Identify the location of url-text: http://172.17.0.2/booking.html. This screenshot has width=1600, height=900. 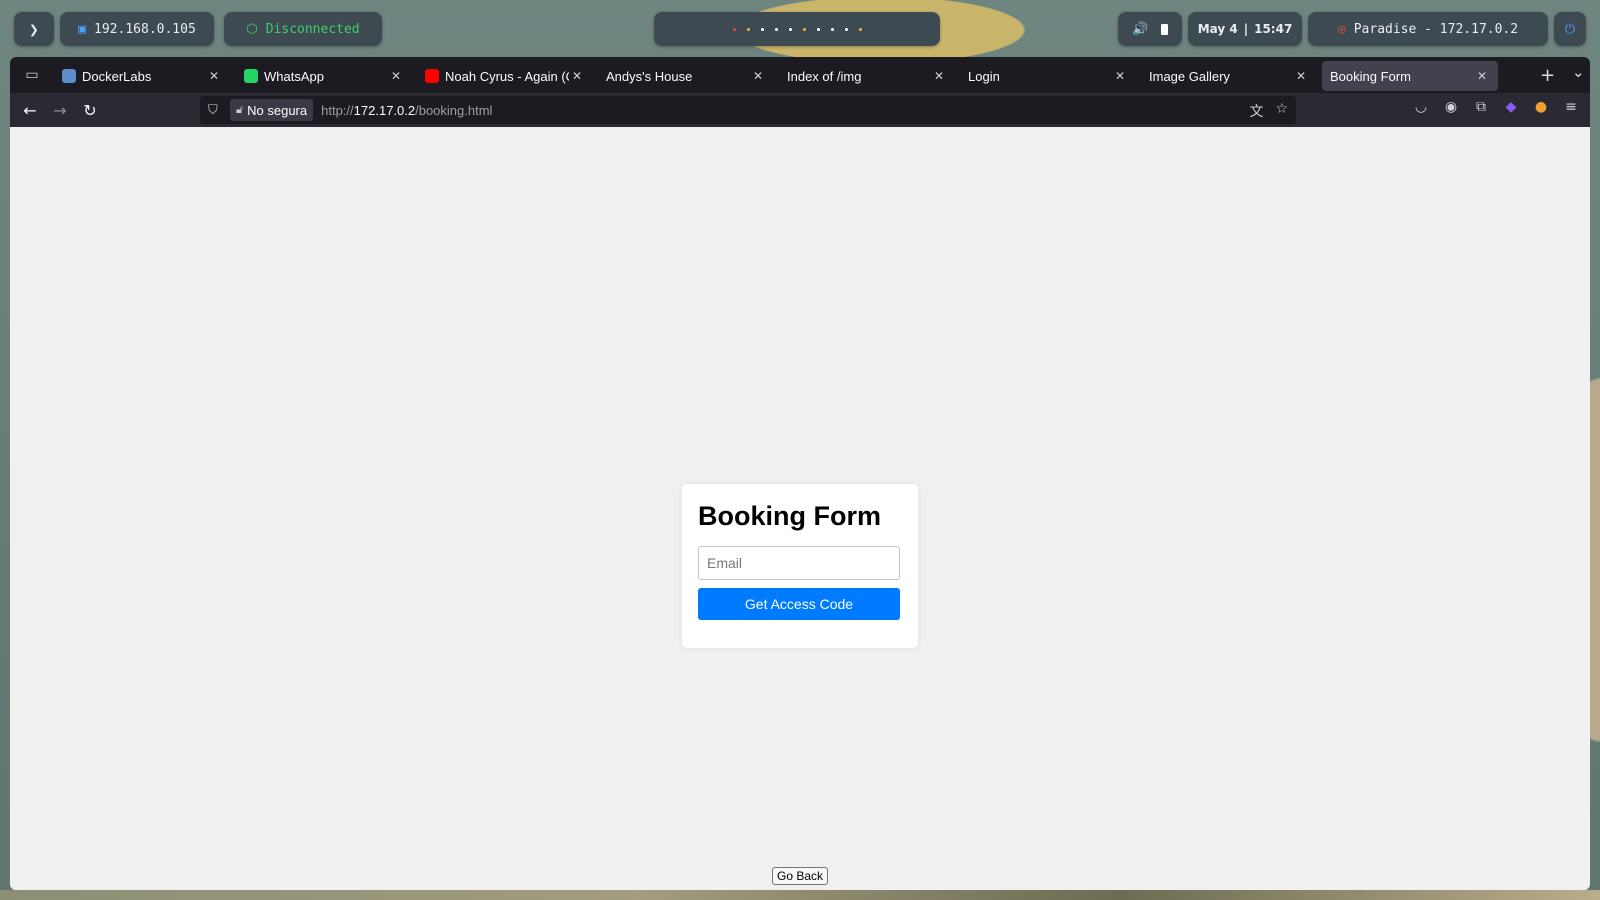
(406, 110).